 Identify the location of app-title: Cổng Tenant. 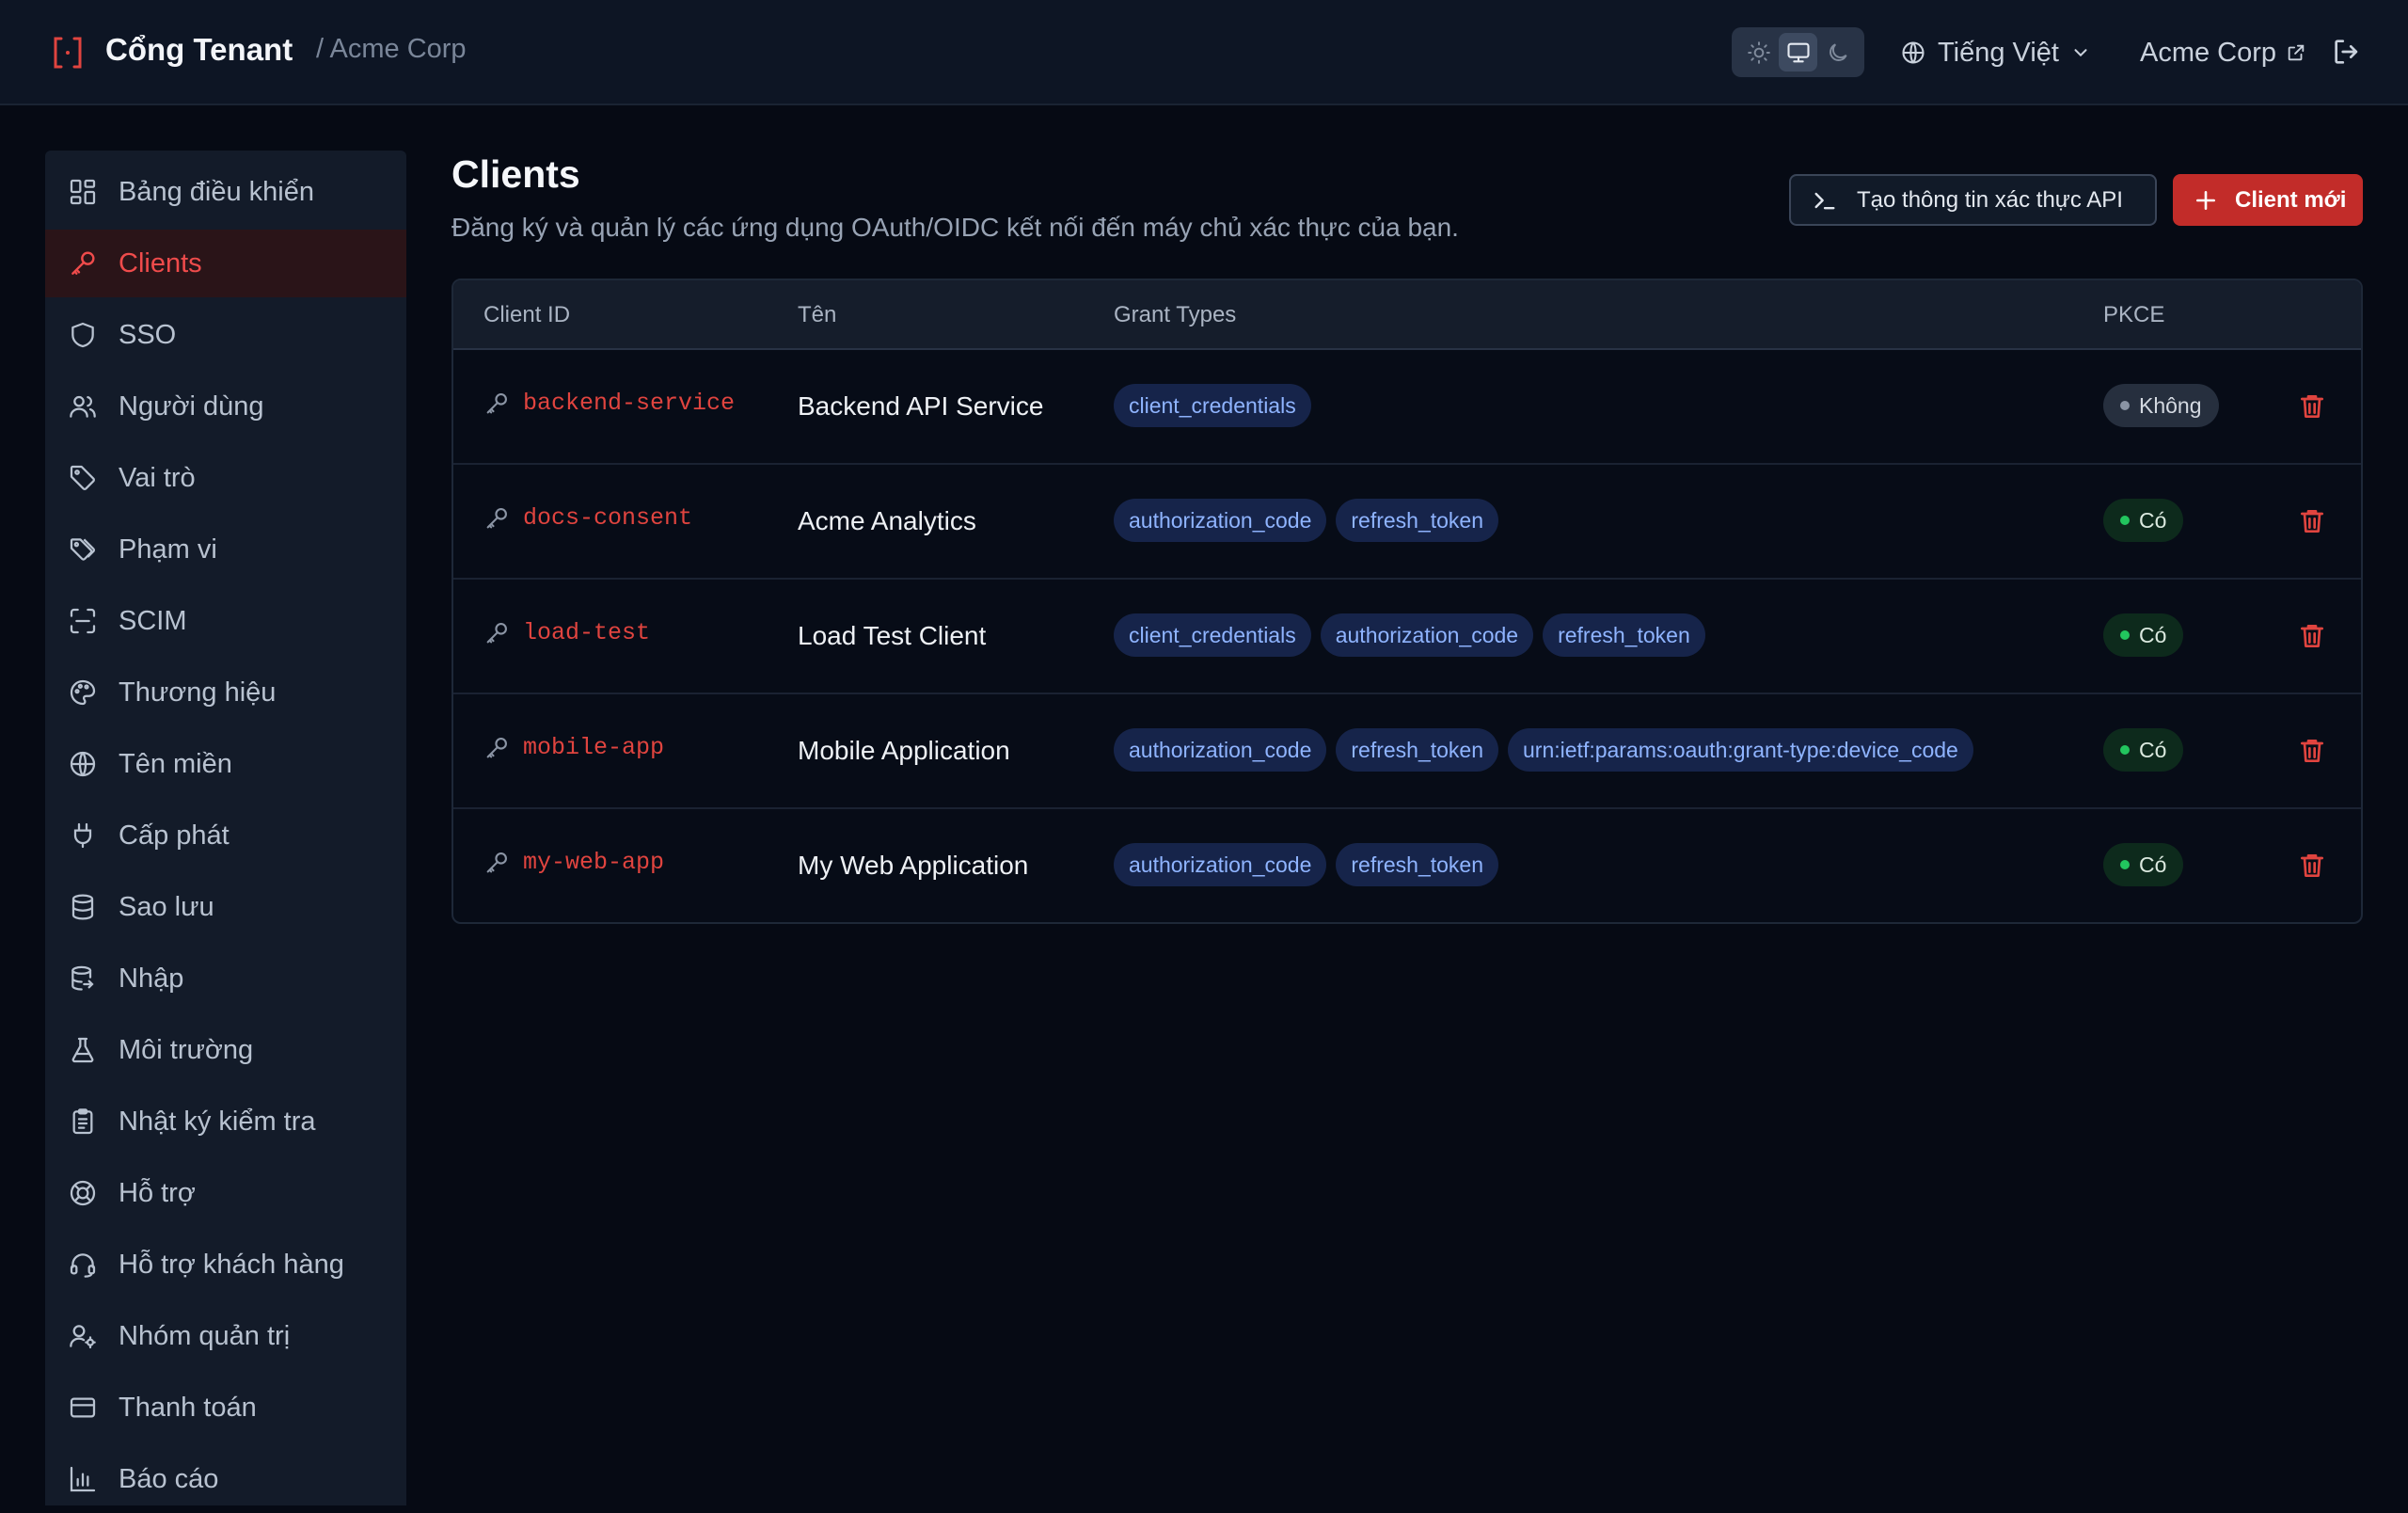
(199, 50).